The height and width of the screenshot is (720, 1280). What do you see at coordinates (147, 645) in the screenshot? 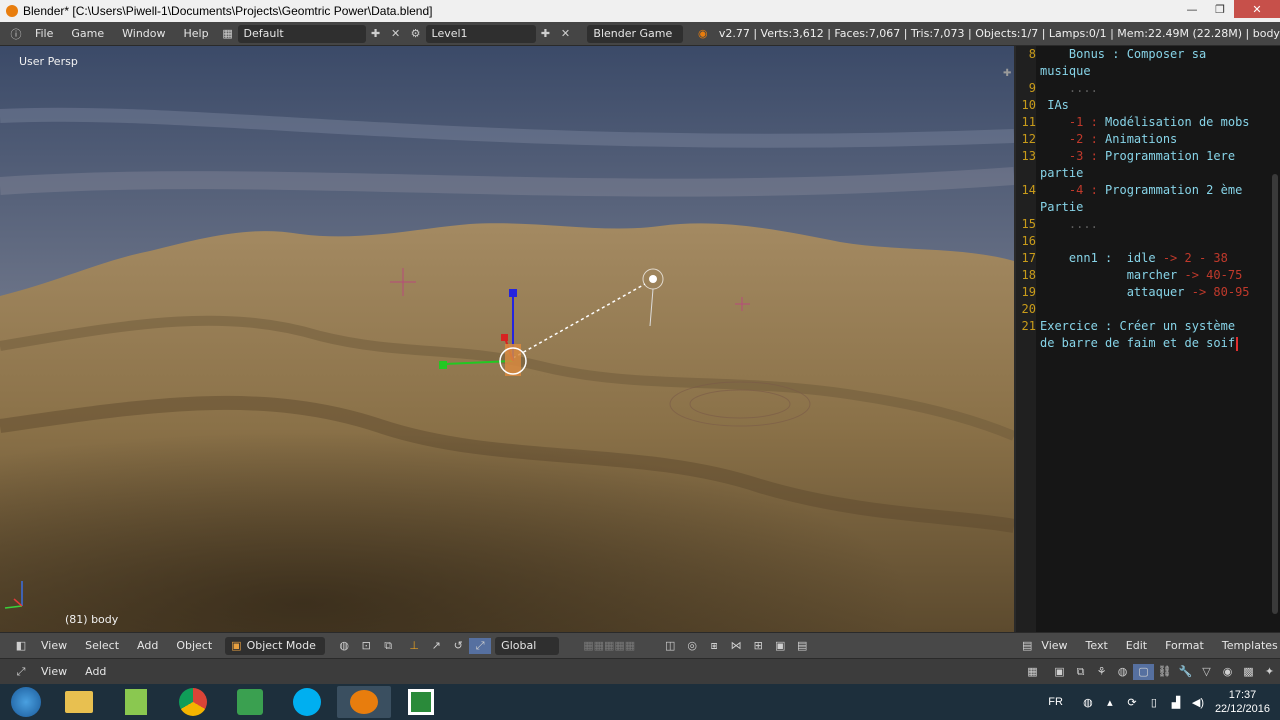
I see `menu-add: Add` at bounding box center [147, 645].